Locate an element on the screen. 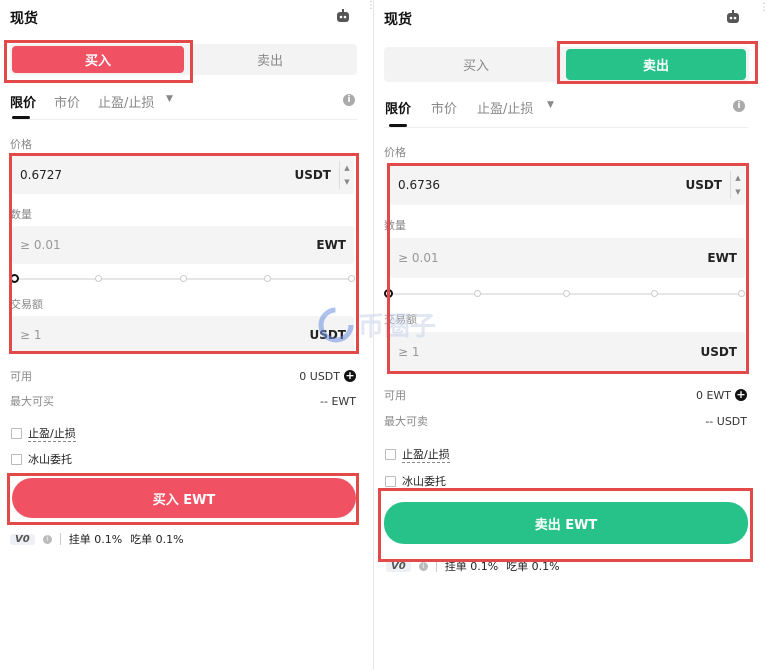  price-input: 0.6736 is located at coordinates (419, 185).